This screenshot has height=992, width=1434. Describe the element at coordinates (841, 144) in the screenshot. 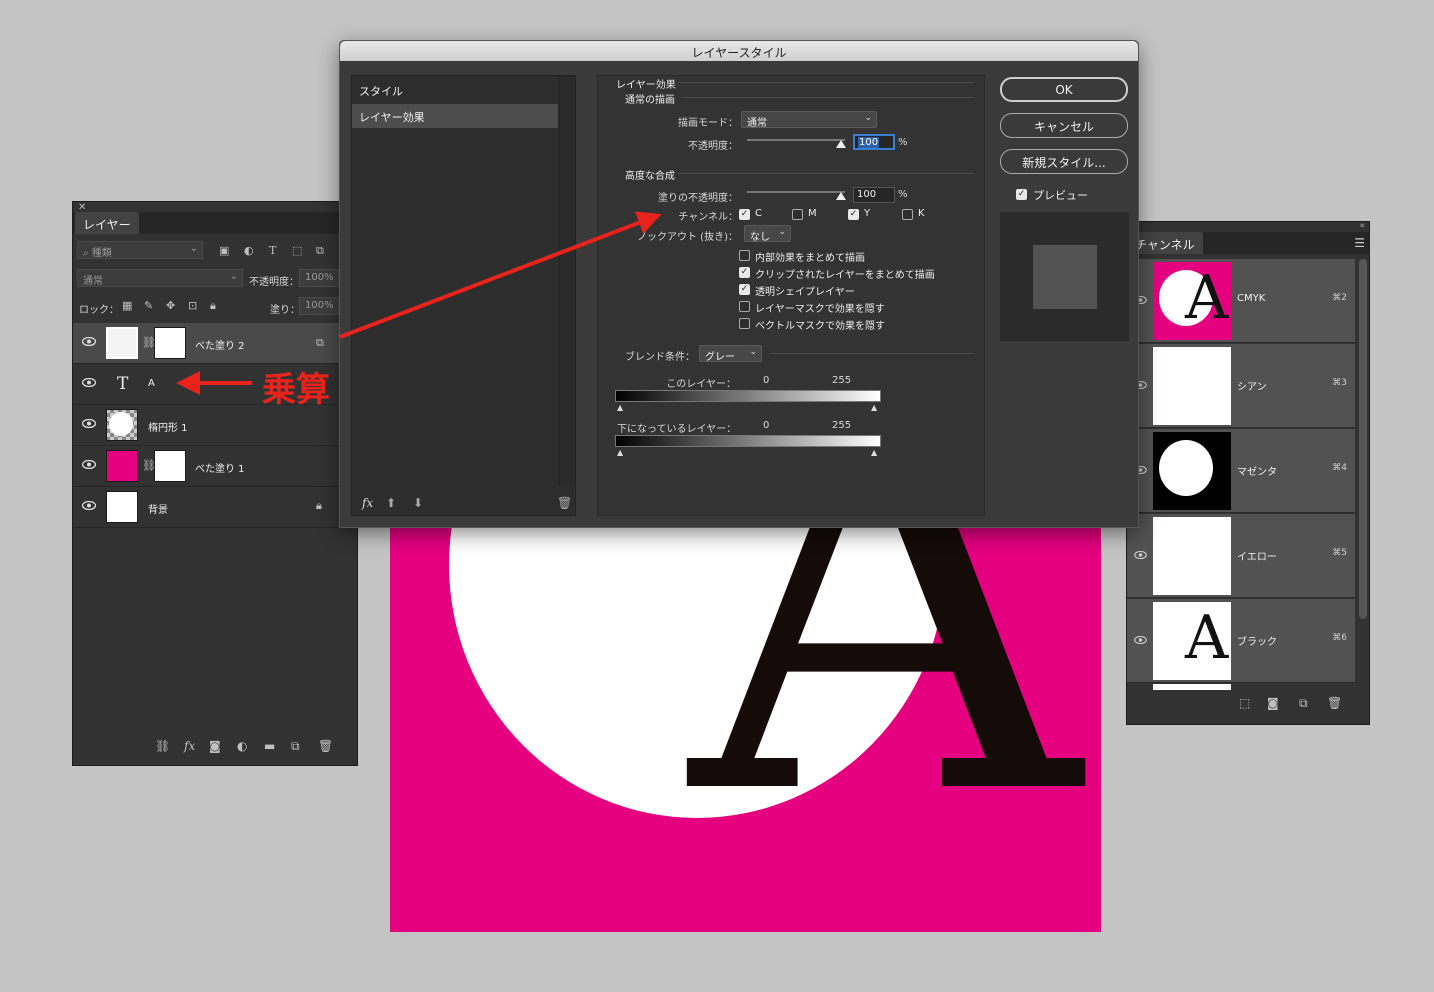

I see `opacity-slider-knob` at that location.